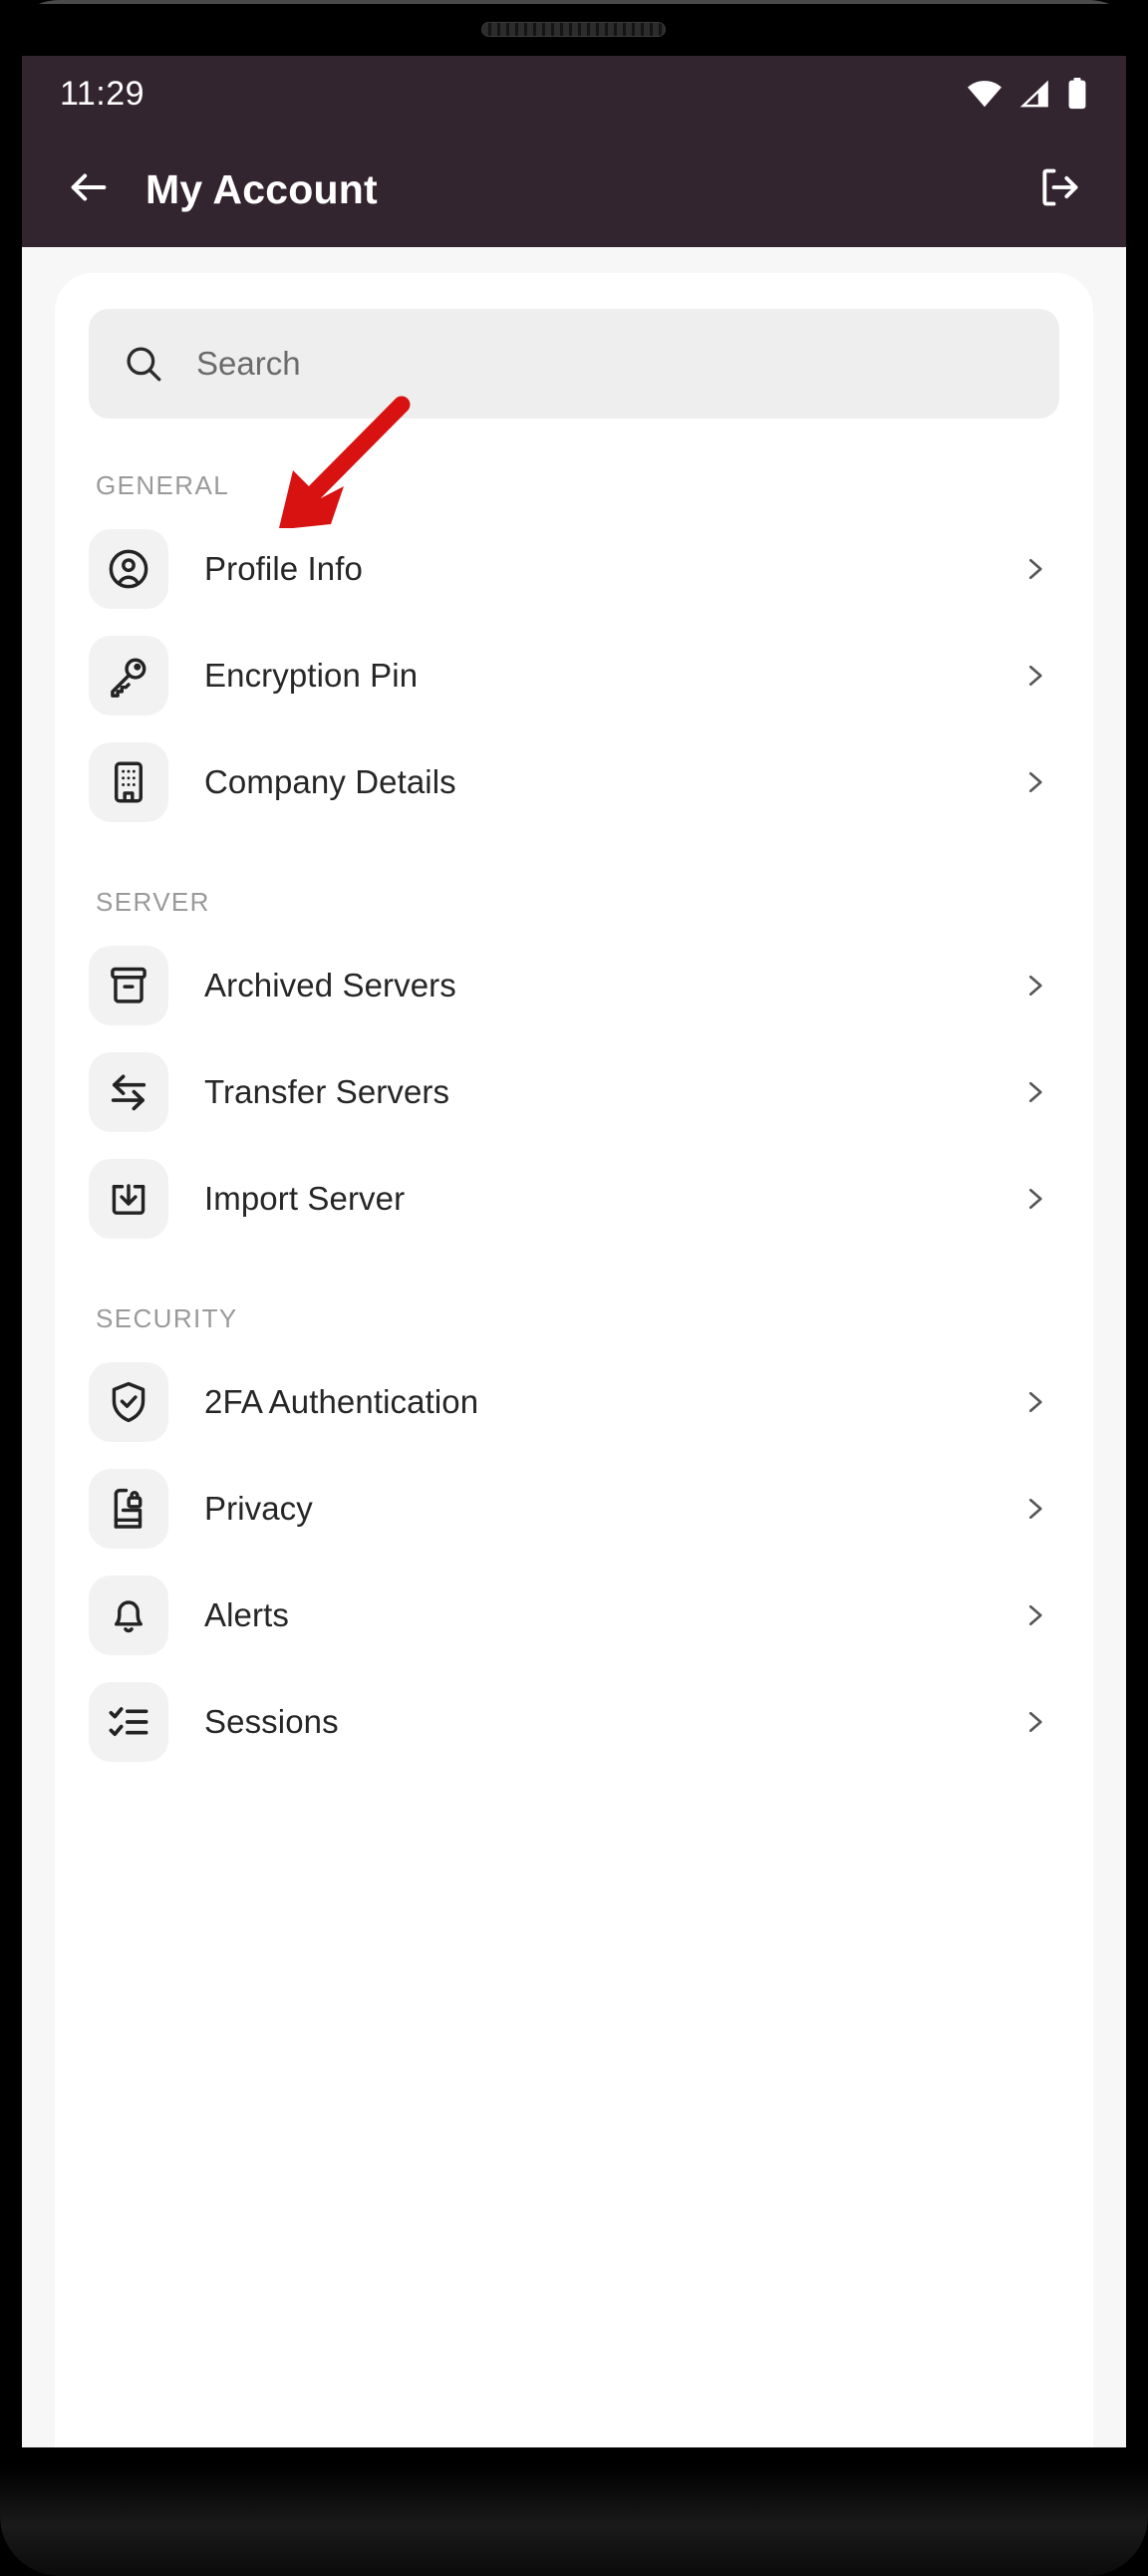 The image size is (1148, 2576). What do you see at coordinates (153, 902) in the screenshot?
I see `section-header-server: SERVER` at bounding box center [153, 902].